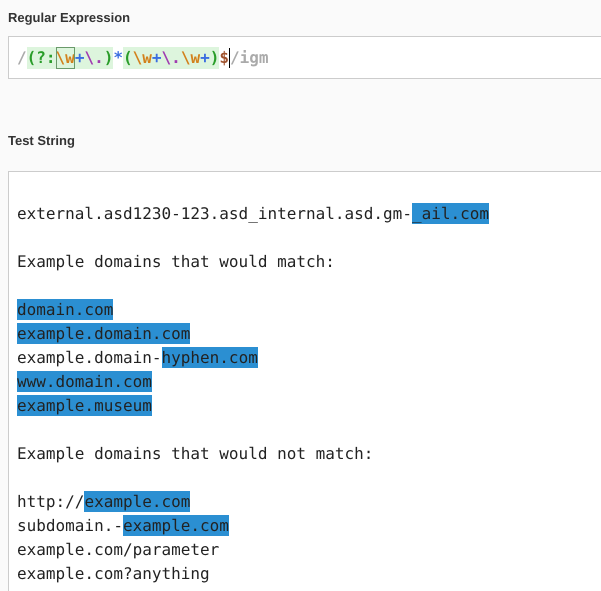 This screenshot has width=601, height=591. What do you see at coordinates (214, 213) in the screenshot?
I see `test-text: external.asd1230-123.asd_internal.asd.gm-` at bounding box center [214, 213].